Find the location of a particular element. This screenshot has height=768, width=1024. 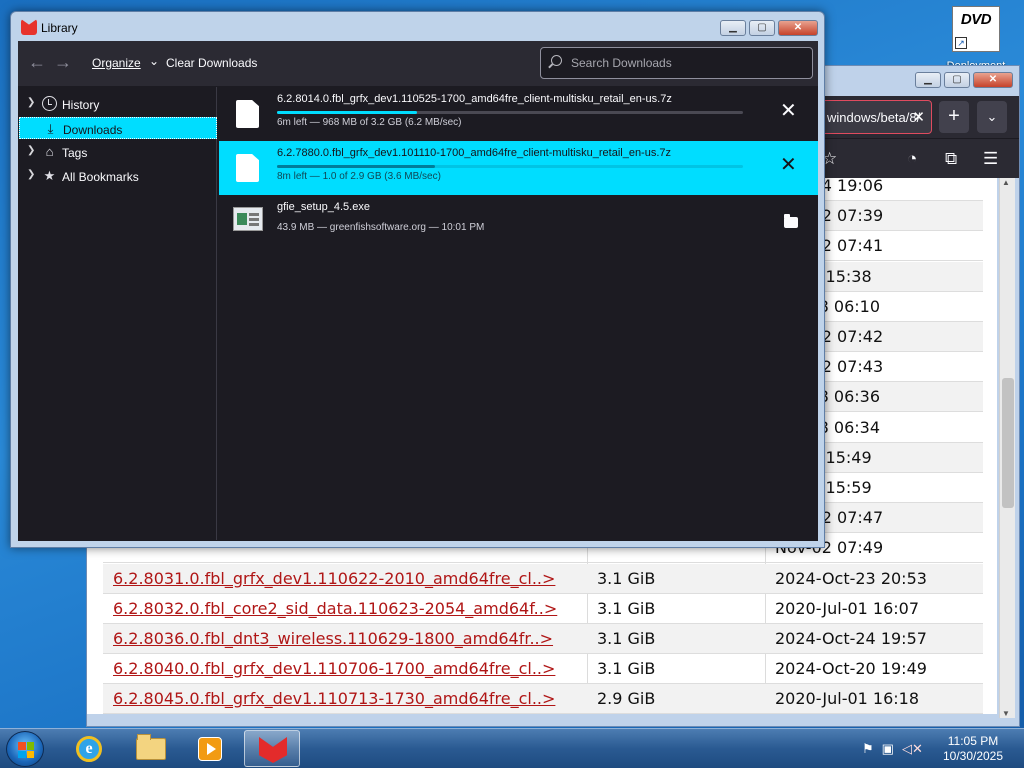

taskbar-media-player is located at coordinates (211, 748).